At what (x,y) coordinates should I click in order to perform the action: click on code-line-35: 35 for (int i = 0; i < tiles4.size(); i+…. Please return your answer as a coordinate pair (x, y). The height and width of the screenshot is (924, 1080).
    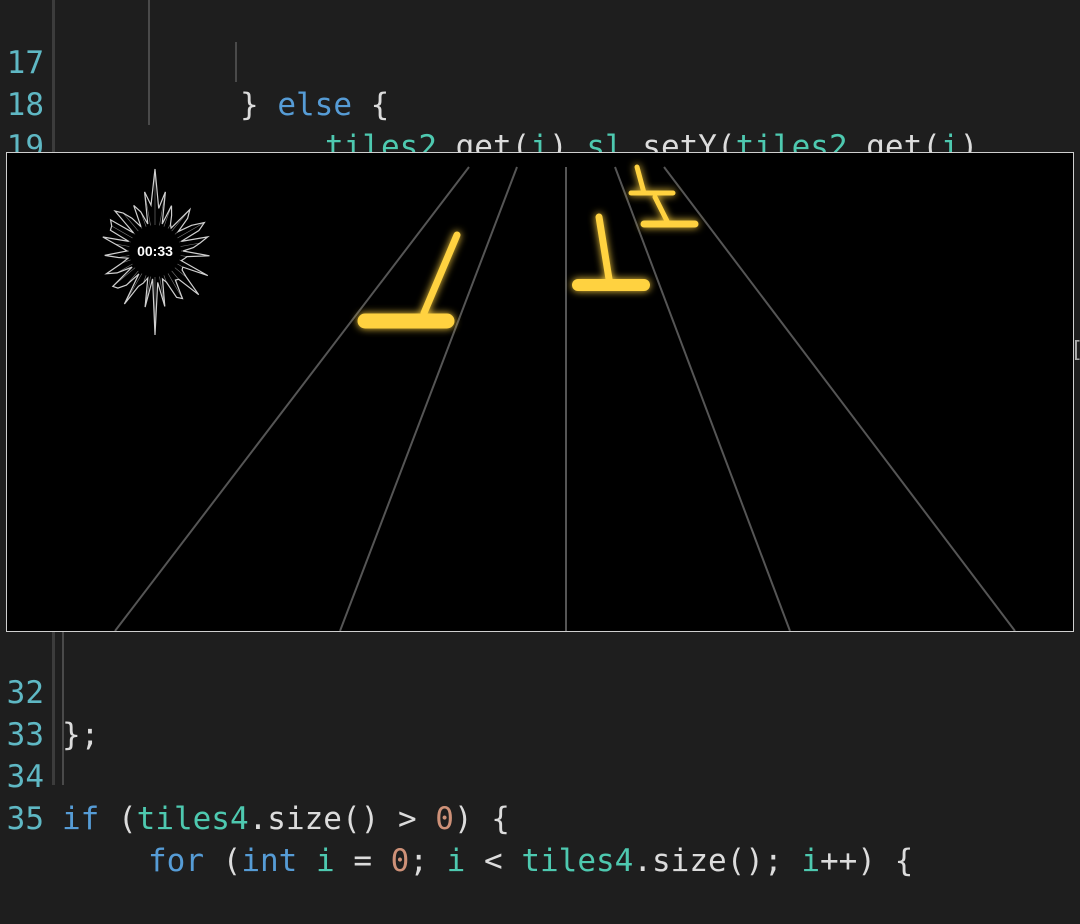
    Looking at the image, I should click on (540, 817).